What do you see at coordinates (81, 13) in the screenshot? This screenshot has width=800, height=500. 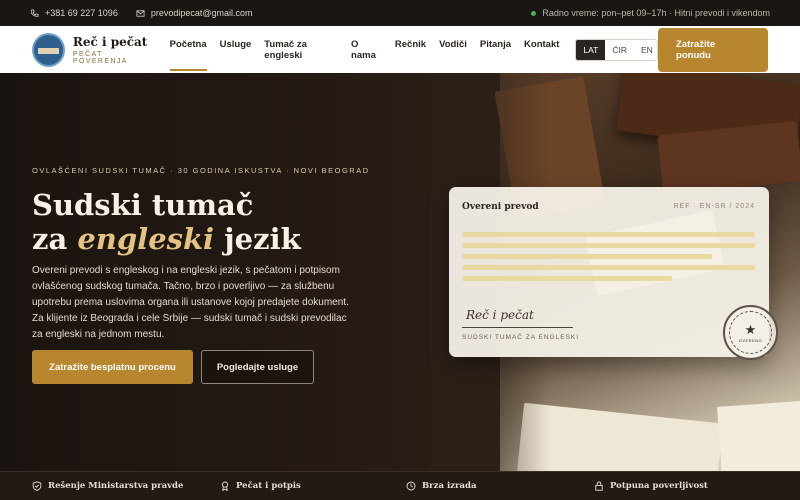 I see `phone-number: +381 69 227 1096` at bounding box center [81, 13].